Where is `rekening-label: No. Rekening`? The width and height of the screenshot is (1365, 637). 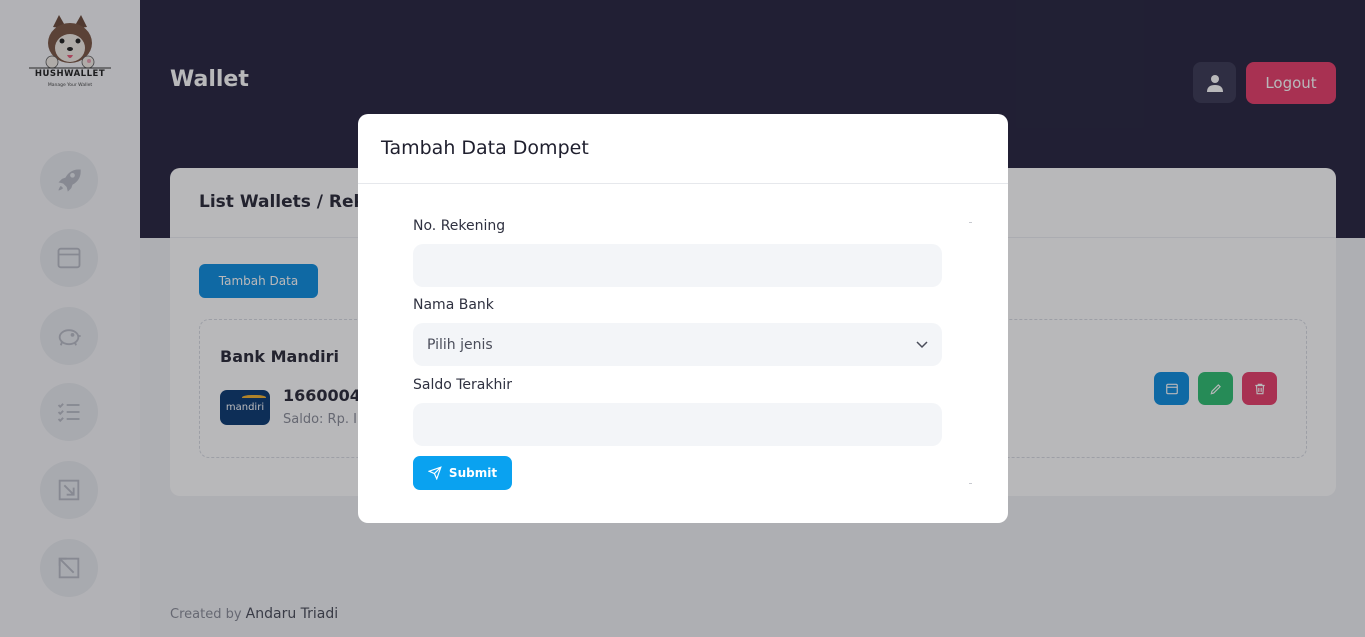 rekening-label: No. Rekening is located at coordinates (459, 226).